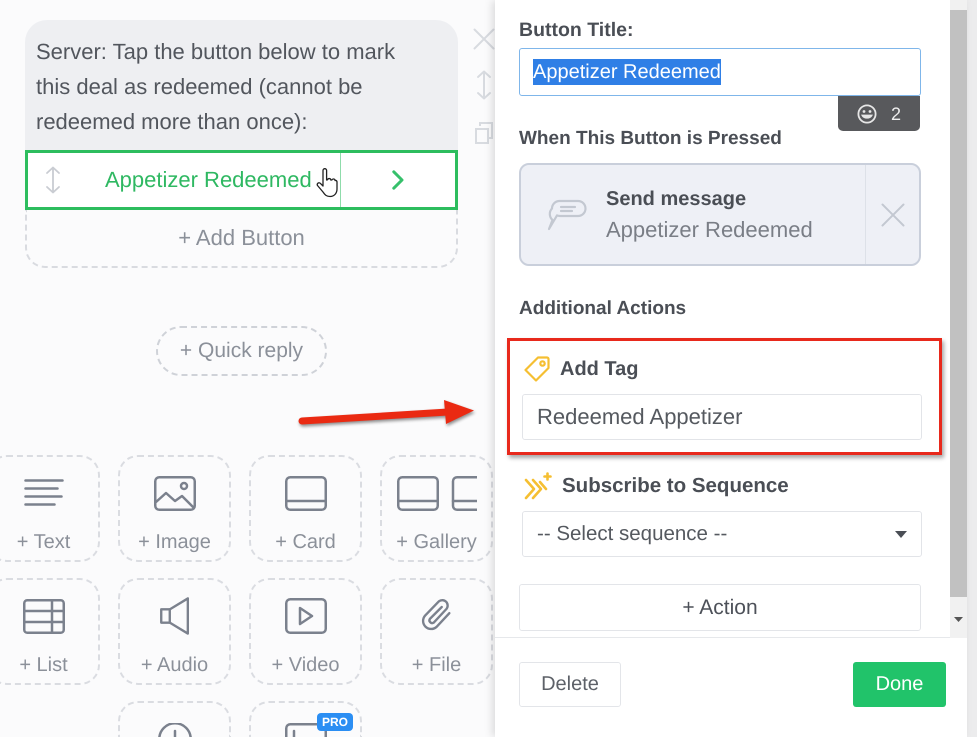 The height and width of the screenshot is (737, 977). What do you see at coordinates (327, 183) in the screenshot?
I see `hand-cursor-icon` at bounding box center [327, 183].